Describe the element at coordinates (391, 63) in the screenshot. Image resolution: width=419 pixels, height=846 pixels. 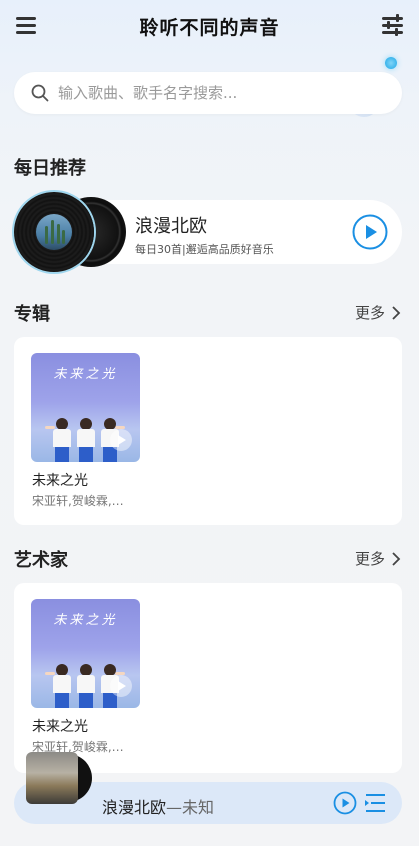
I see `decor-bubble` at that location.